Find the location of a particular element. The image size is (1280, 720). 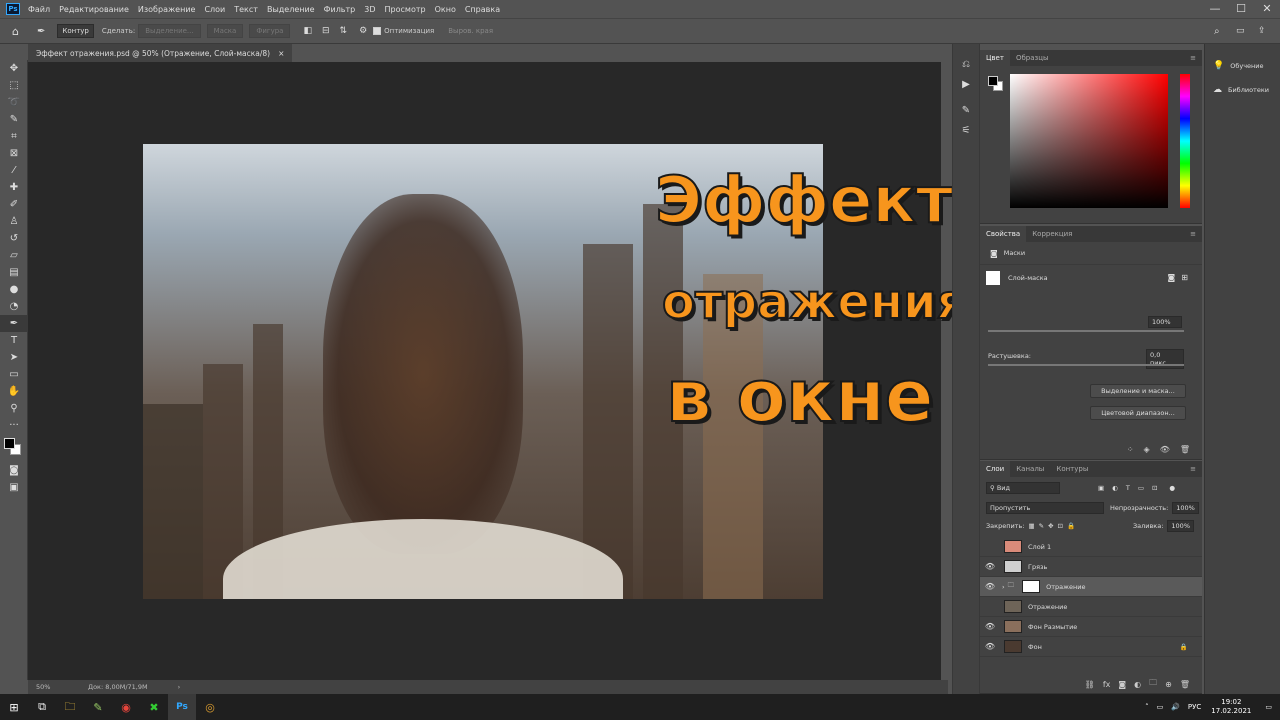

move-tool-icon: ✥ is located at coordinates (14, 68).